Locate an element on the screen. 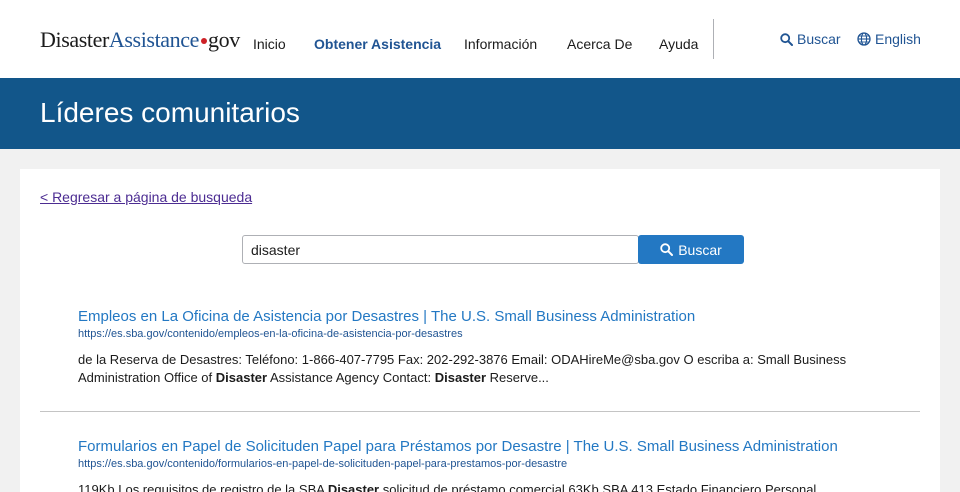  nav-divider is located at coordinates (713, 39).